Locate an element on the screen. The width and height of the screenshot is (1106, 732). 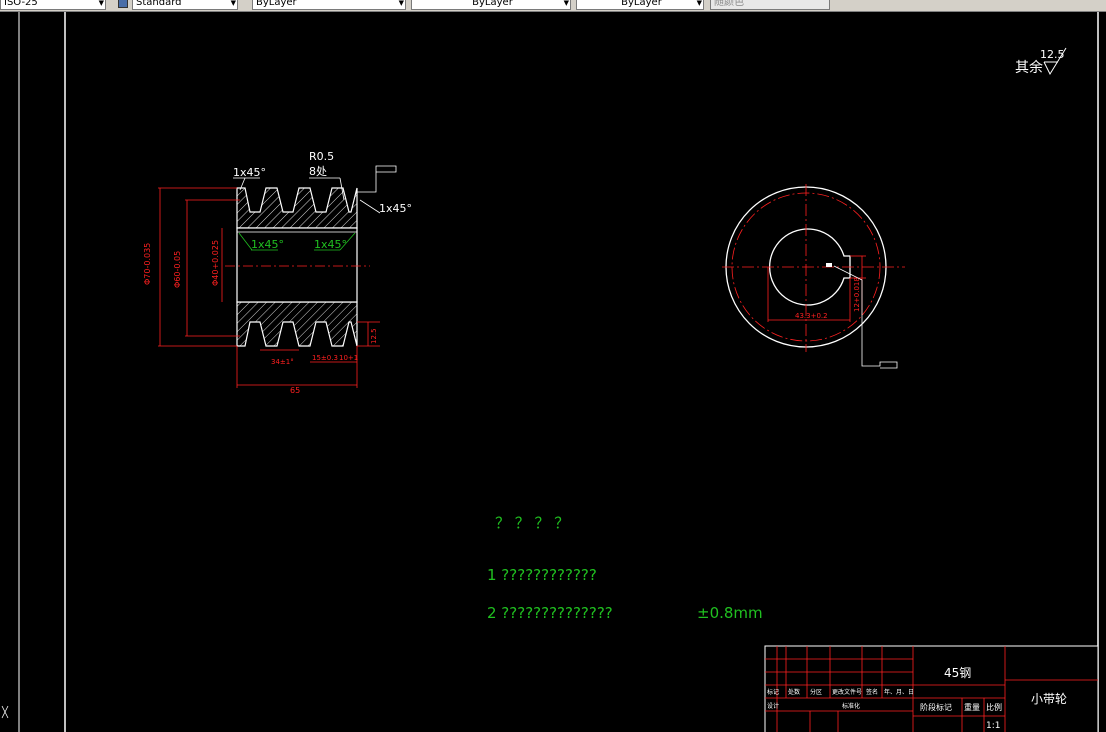
dim-length-text: 65 is located at coordinates (295, 390).